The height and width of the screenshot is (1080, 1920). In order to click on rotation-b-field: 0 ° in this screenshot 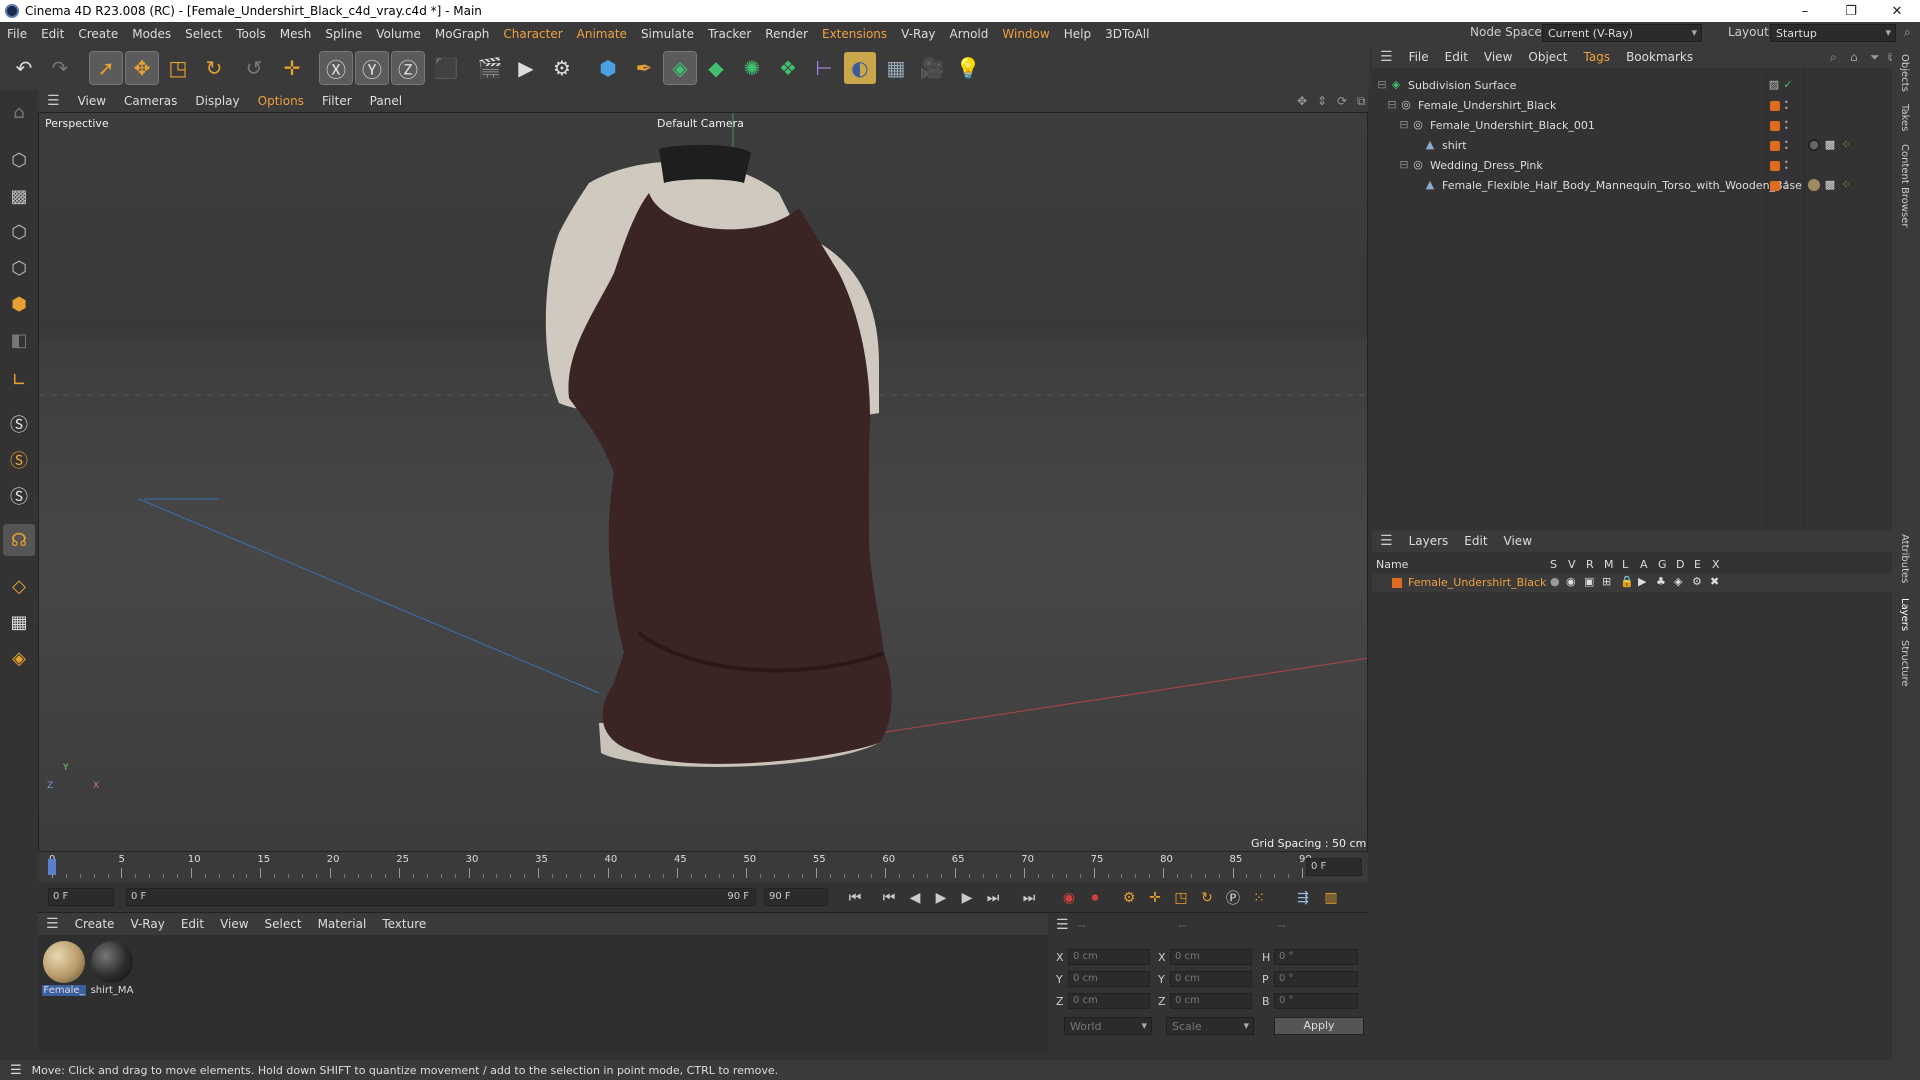, I will do `click(1316, 1001)`.